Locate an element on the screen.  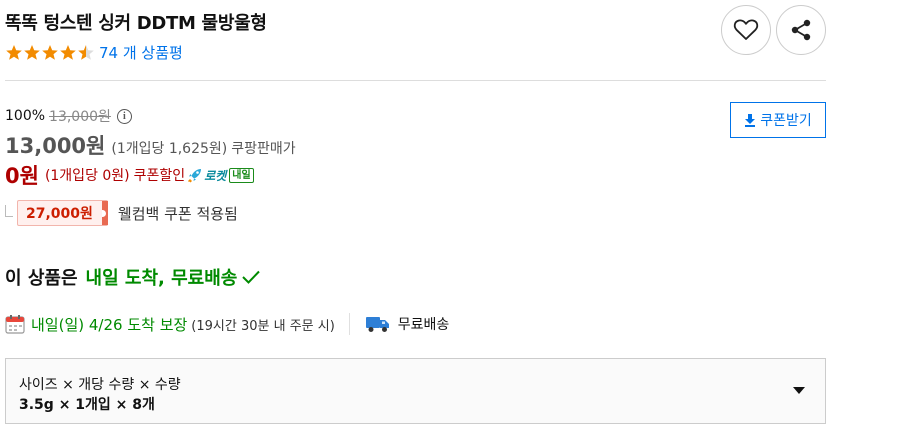
share-icon is located at coordinates (801, 30).